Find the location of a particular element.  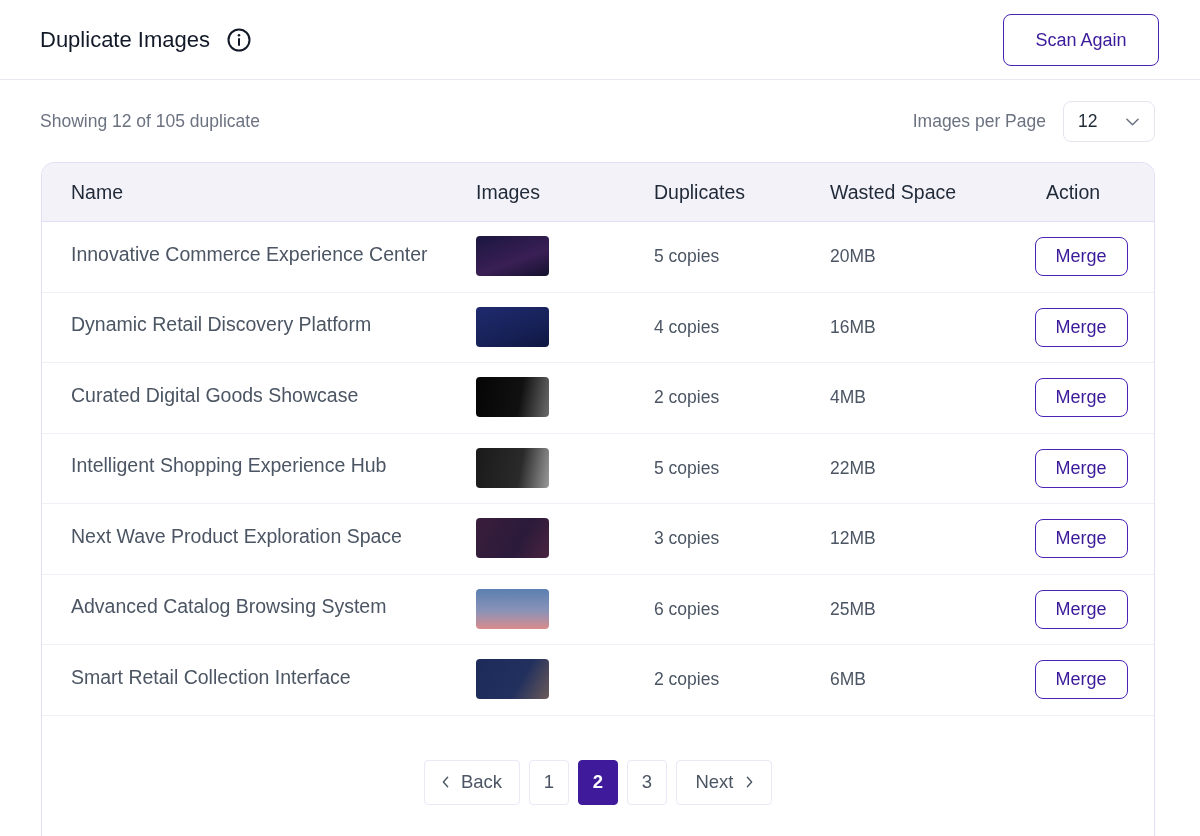

back-button: Back is located at coordinates (472, 782).